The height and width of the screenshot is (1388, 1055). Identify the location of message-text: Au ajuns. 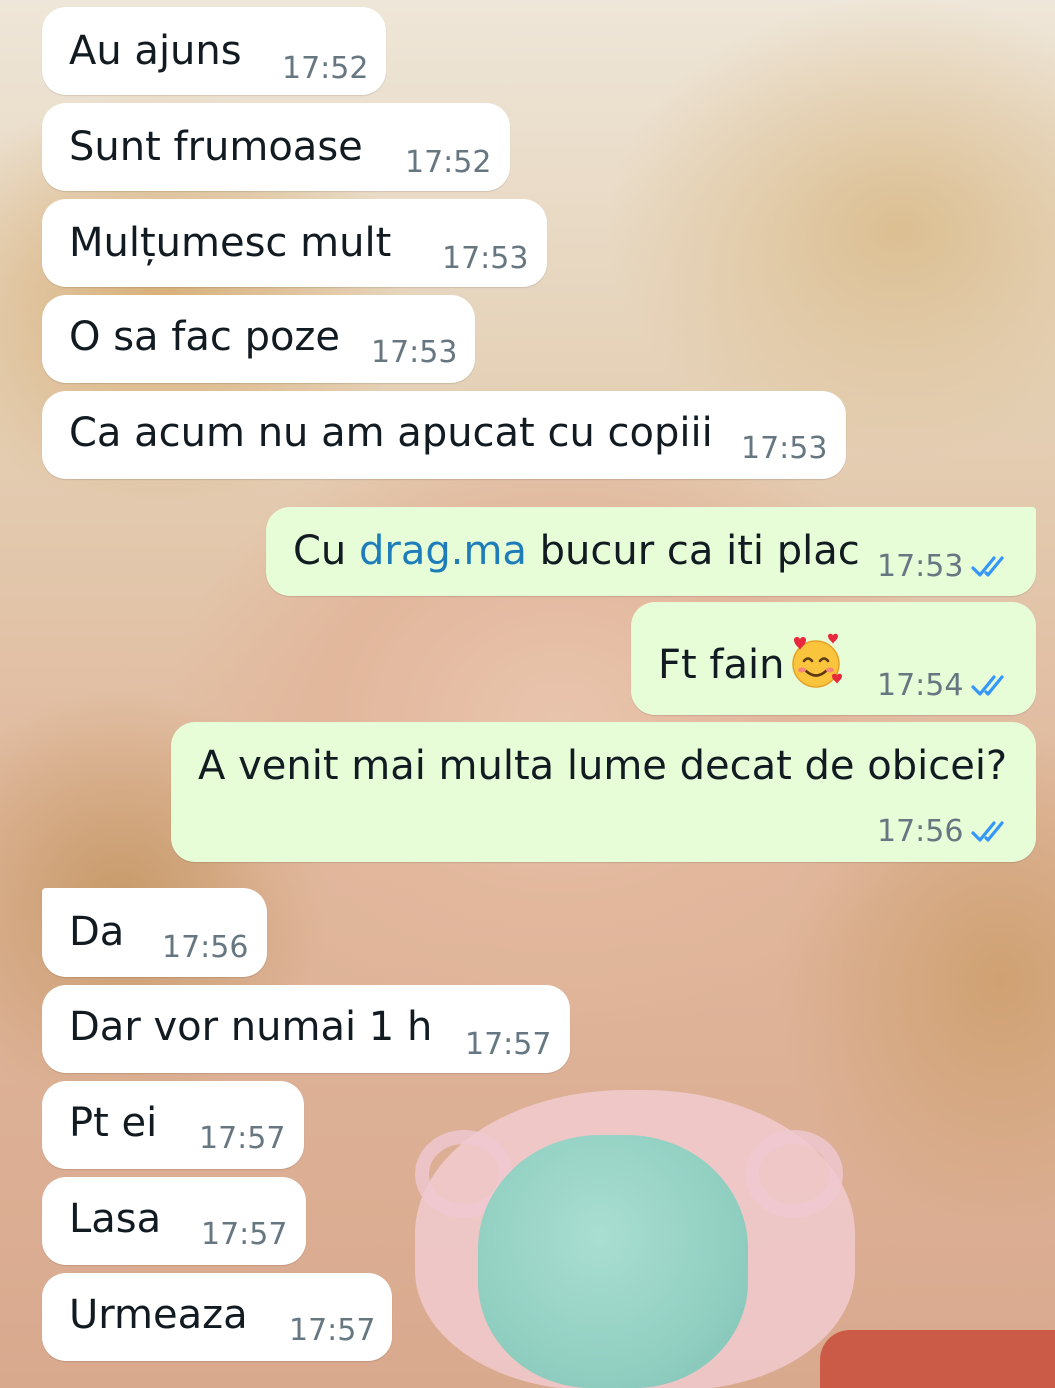
(155, 51).